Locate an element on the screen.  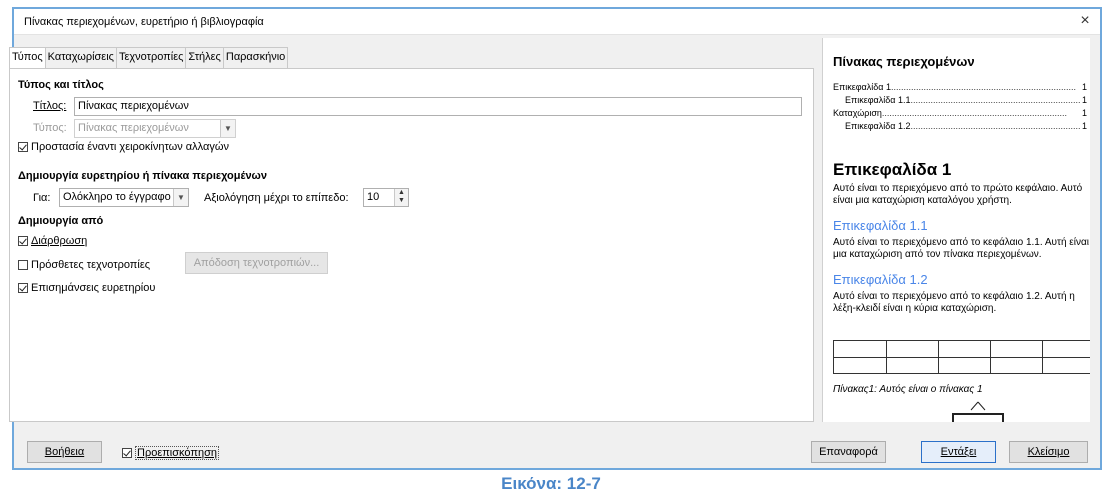
outline-label: Διάρθρωση is located at coordinates (59, 241).